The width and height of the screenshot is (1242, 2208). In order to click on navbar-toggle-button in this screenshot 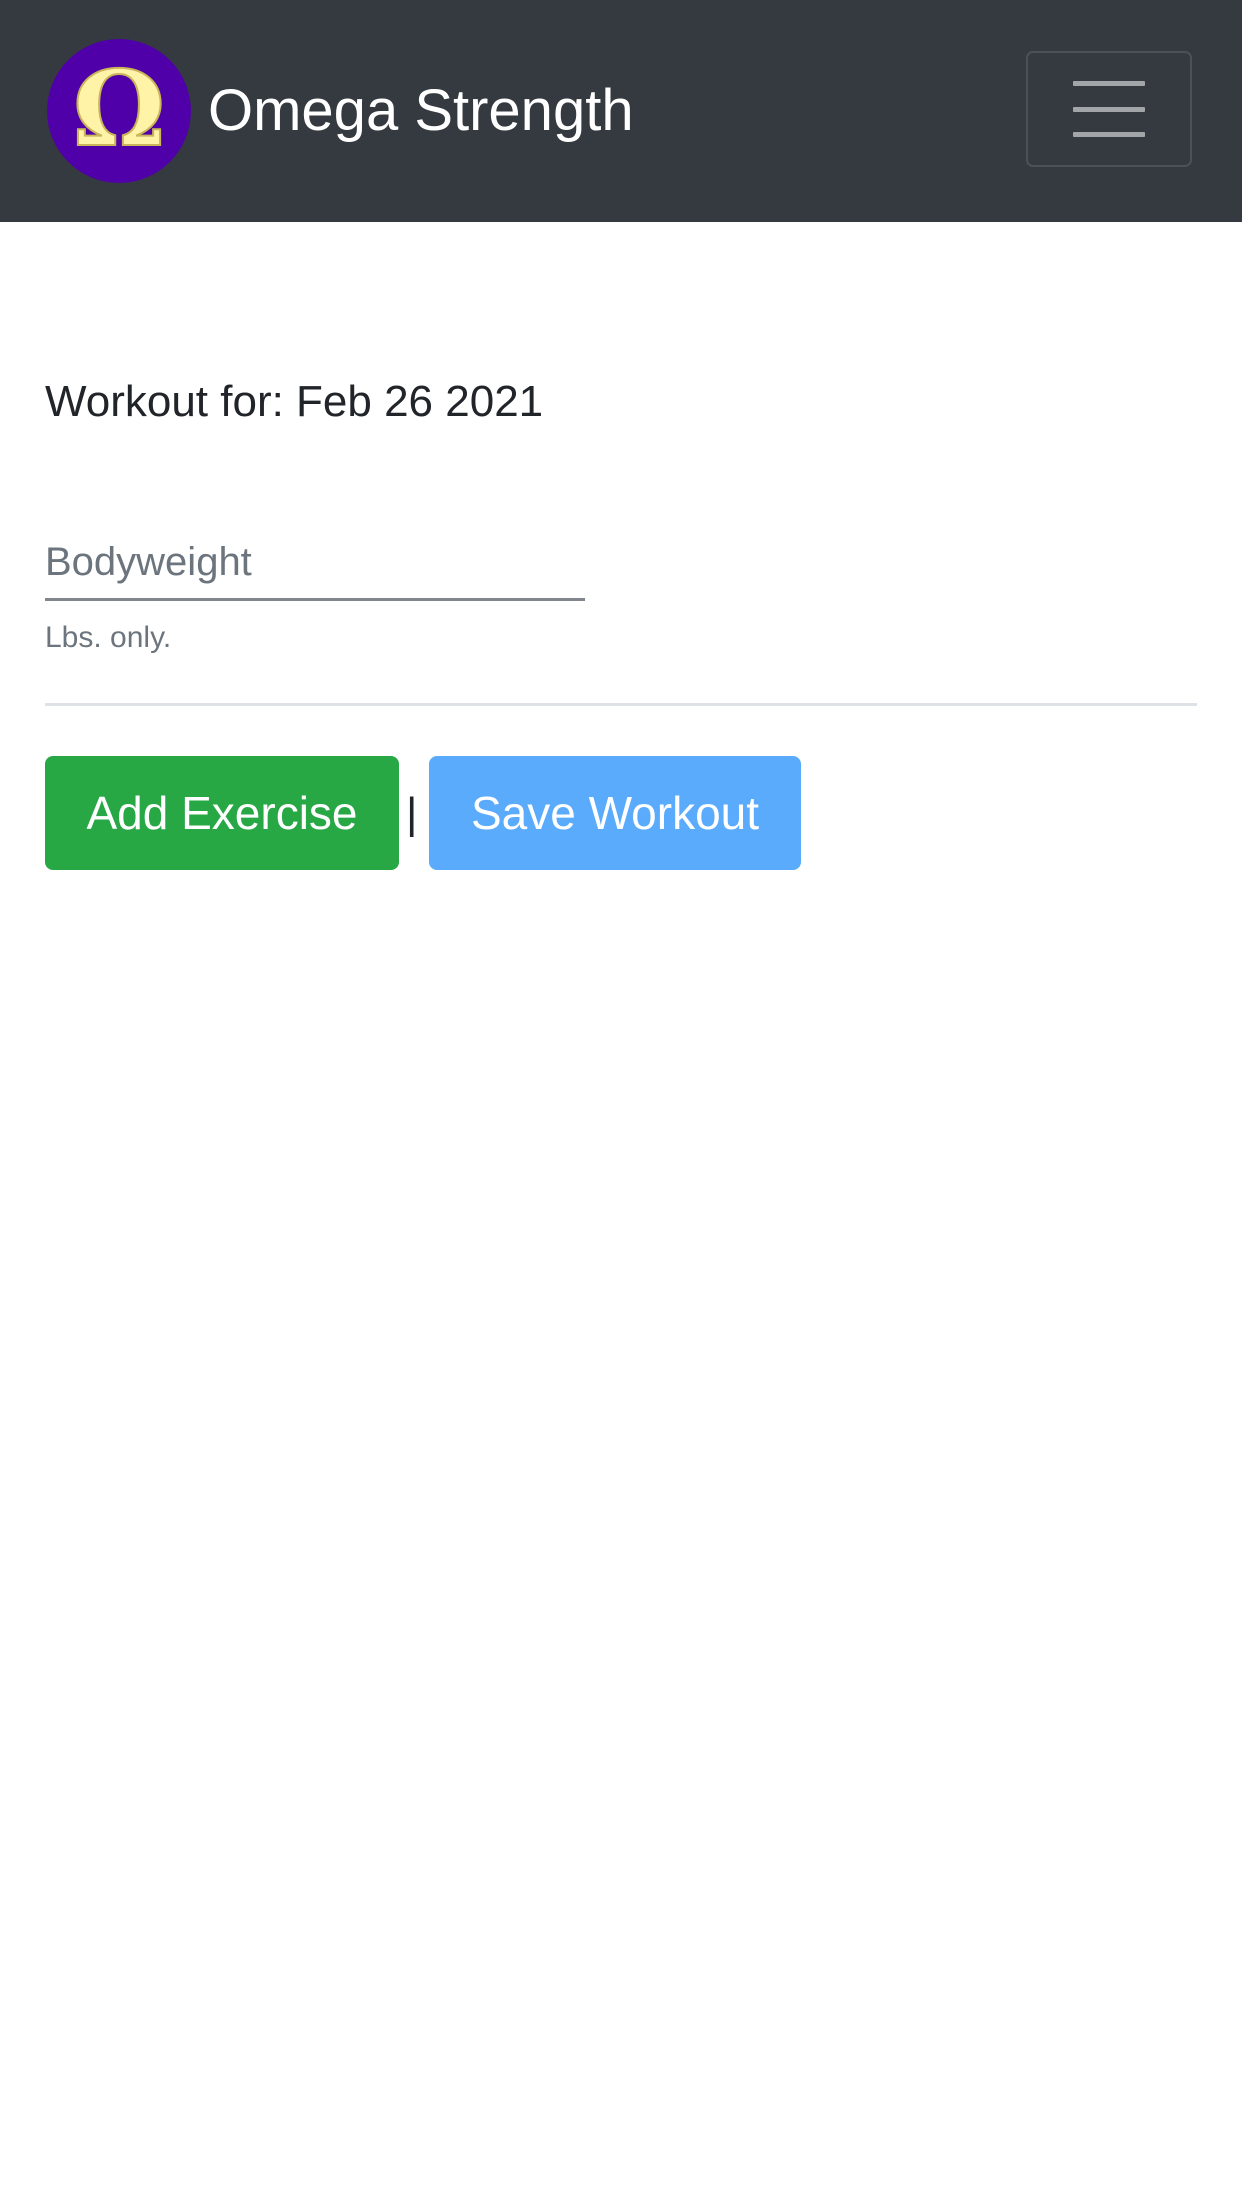, I will do `click(1109, 109)`.